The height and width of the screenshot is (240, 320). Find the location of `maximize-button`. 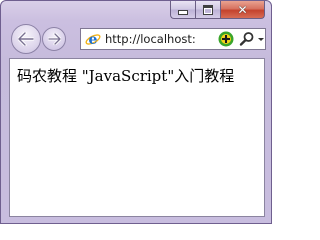

maximize-button is located at coordinates (207, 10).